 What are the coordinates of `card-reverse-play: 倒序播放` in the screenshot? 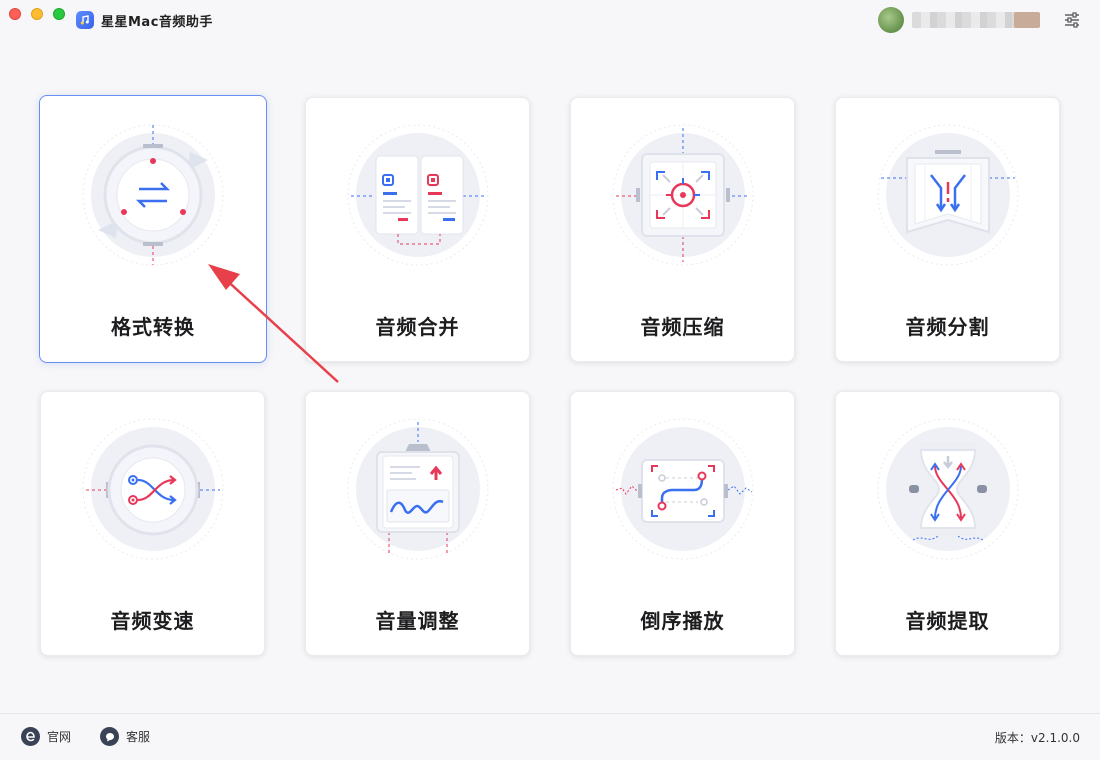 It's located at (682, 523).